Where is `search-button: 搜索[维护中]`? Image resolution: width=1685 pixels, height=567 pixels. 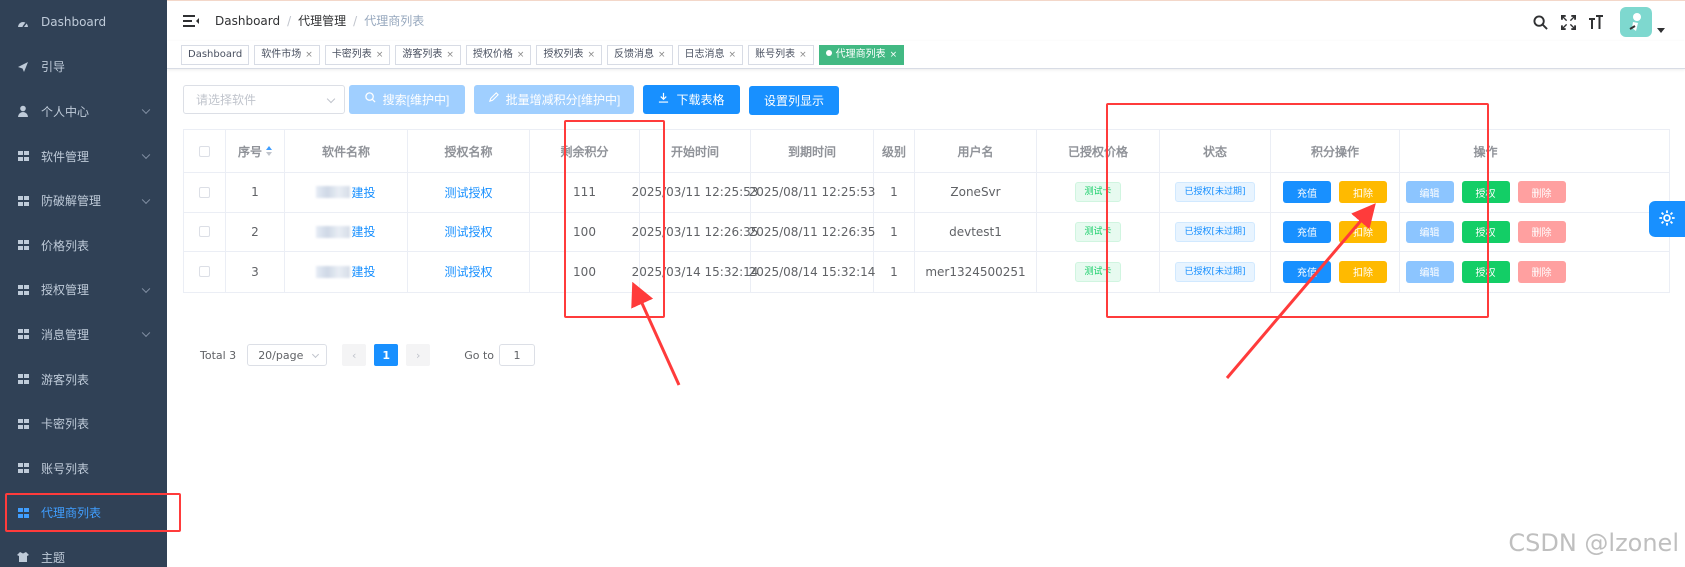
search-button: 搜索[维护中] is located at coordinates (407, 99).